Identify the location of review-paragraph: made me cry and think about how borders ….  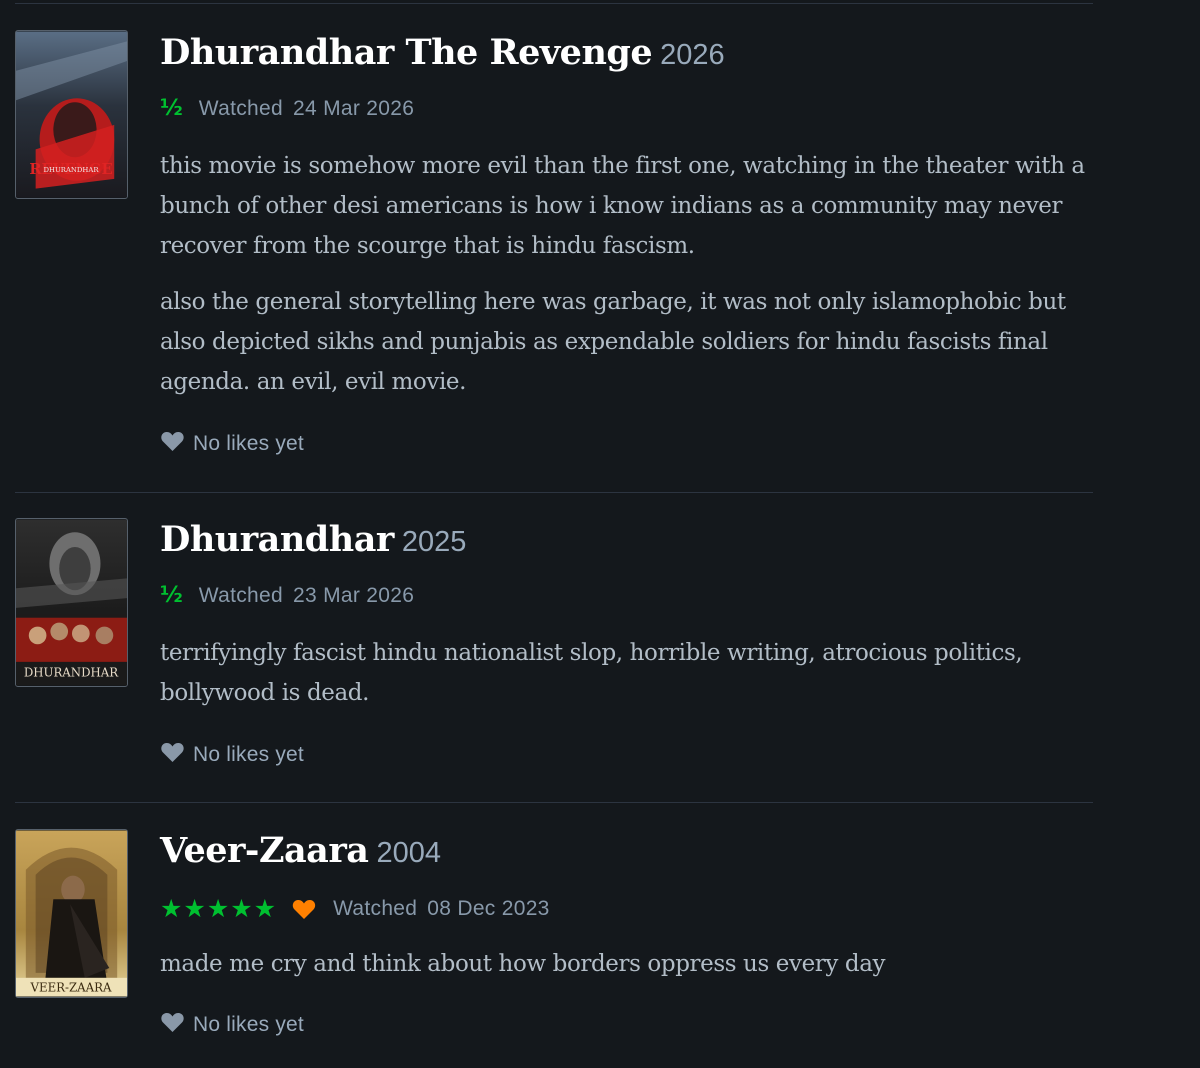
(523, 964).